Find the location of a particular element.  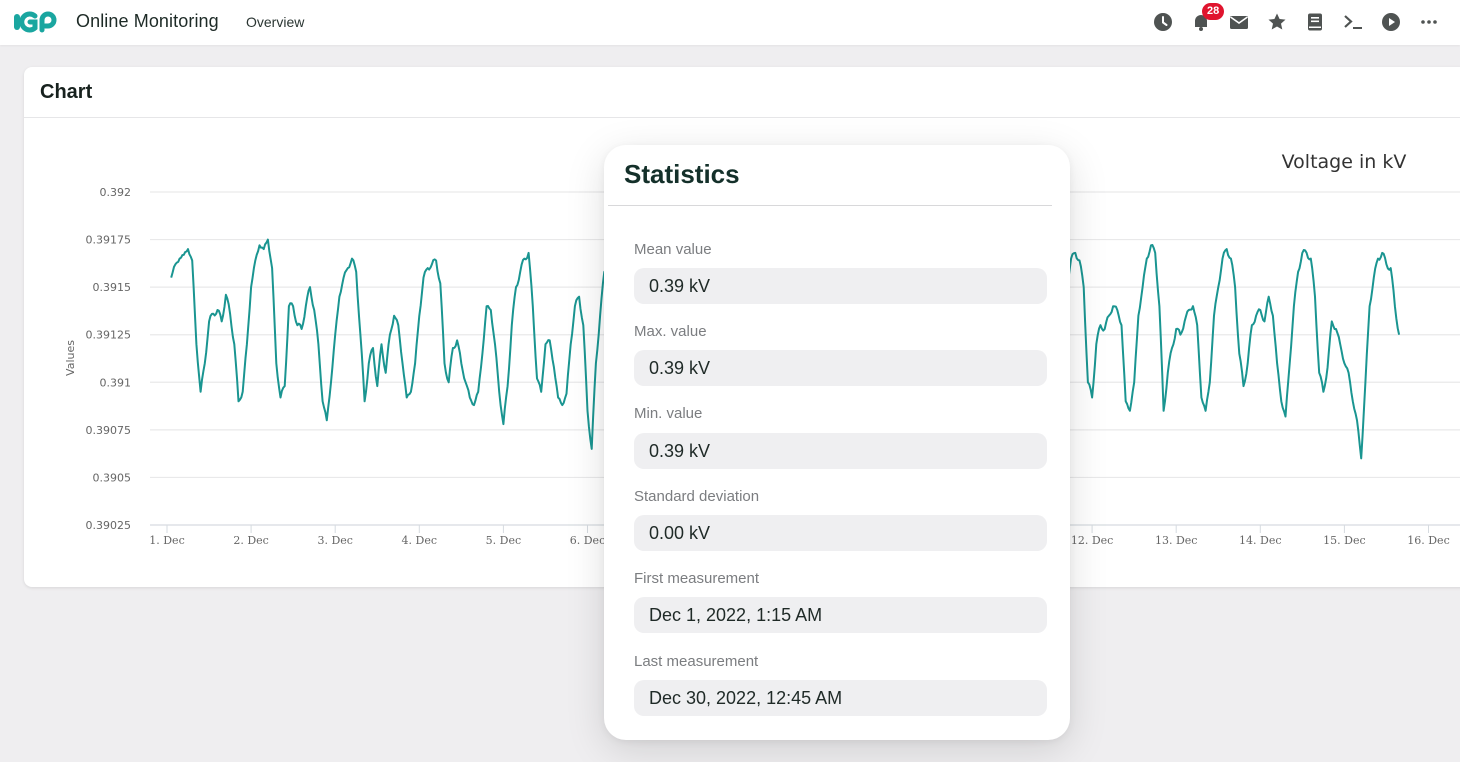

statistics-divider is located at coordinates (830, 205).